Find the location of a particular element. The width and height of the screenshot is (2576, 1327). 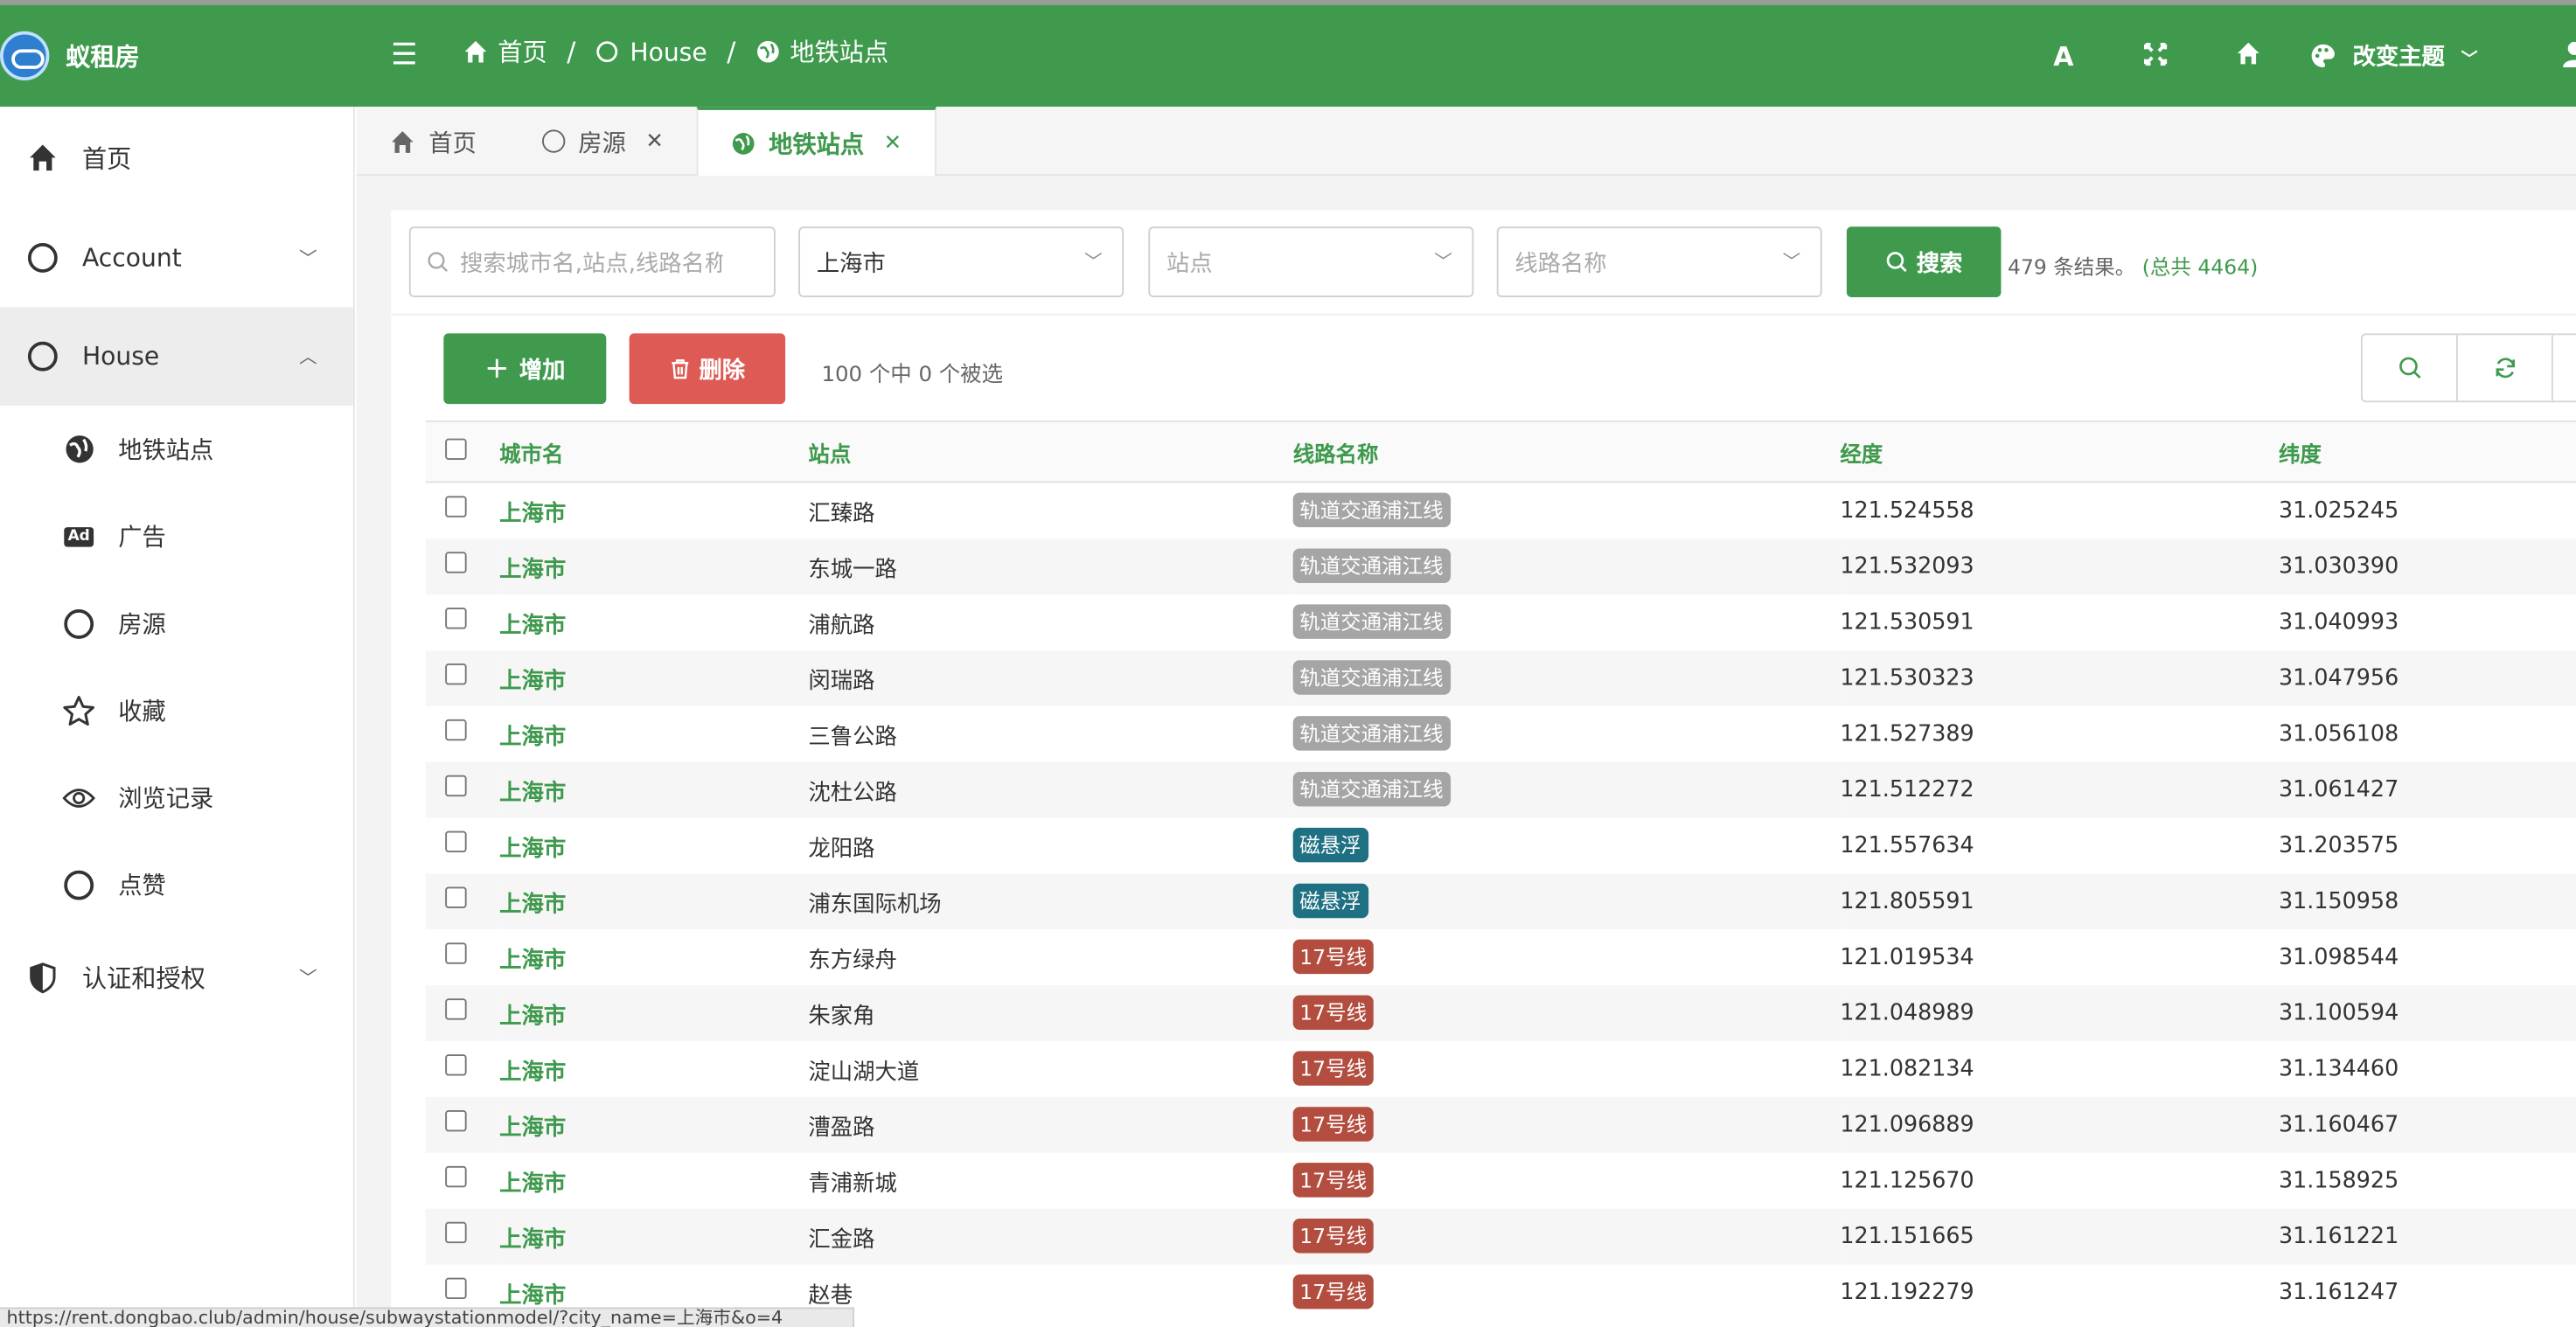

tab-subway-station: 地铁站点 ✕ is located at coordinates (816, 142).